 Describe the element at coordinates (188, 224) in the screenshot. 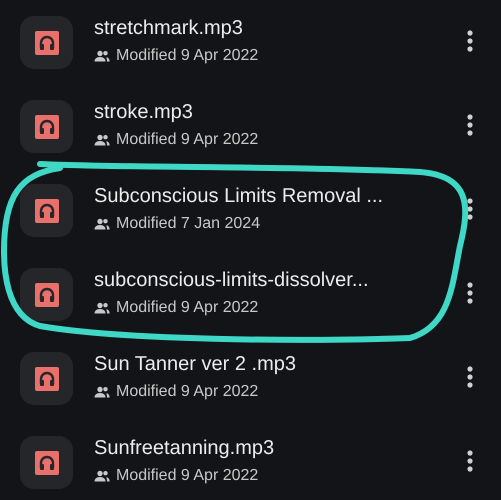

I see `modified-date: Modified 7 Jan 2024` at that location.